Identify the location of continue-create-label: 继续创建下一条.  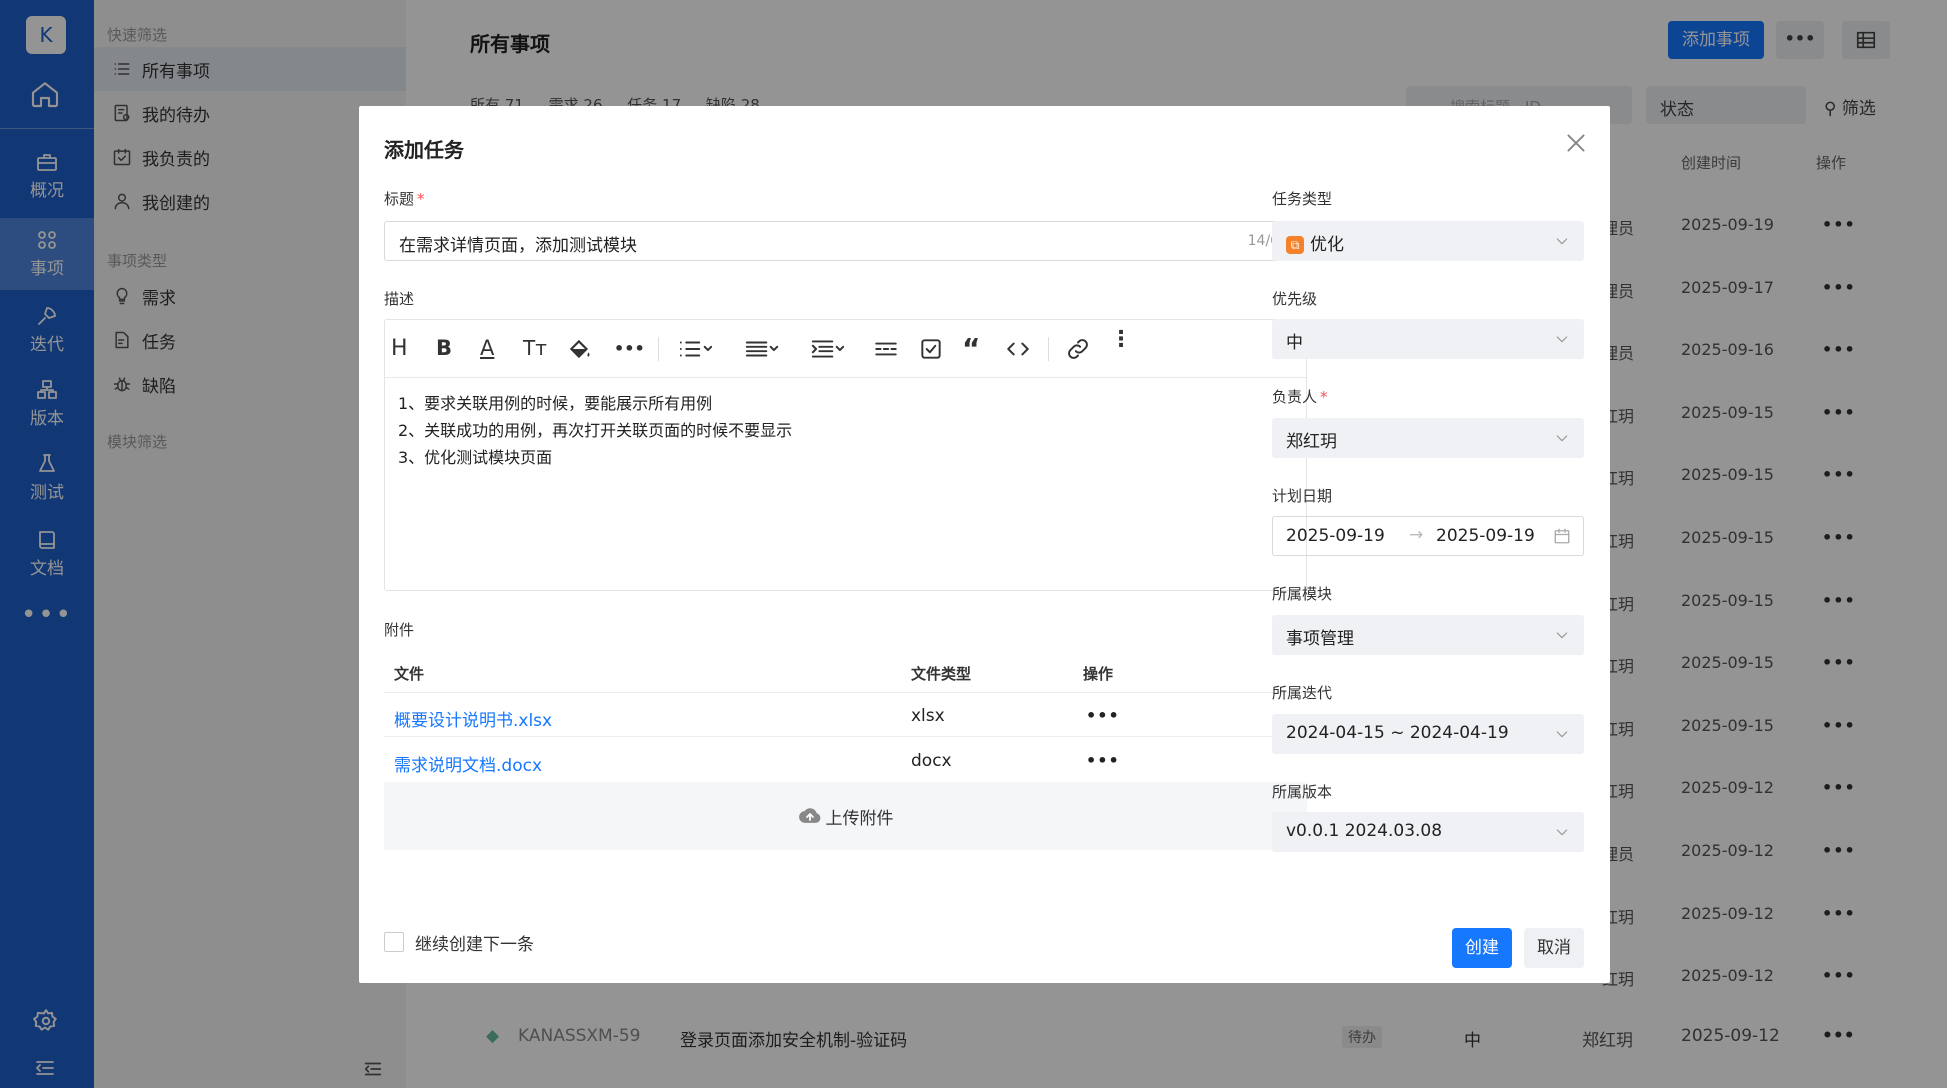
(474, 942).